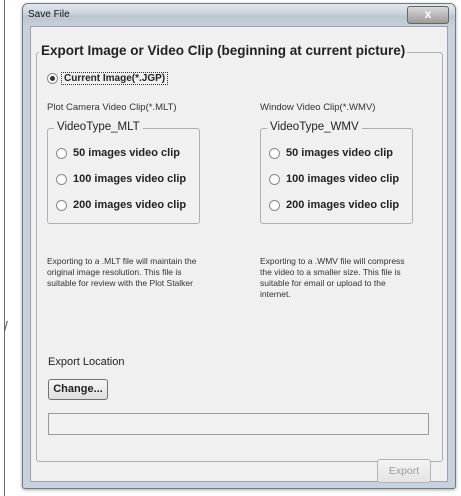 Image resolution: width=461 pixels, height=496 pixels. Describe the element at coordinates (52, 78) in the screenshot. I see `radio-checked-icon` at that location.